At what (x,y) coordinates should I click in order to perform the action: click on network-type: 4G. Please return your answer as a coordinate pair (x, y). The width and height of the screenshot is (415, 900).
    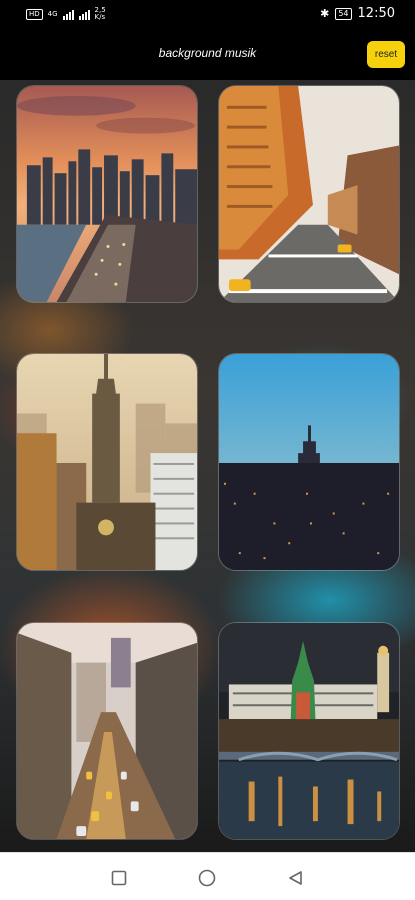
    Looking at the image, I should click on (52, 14).